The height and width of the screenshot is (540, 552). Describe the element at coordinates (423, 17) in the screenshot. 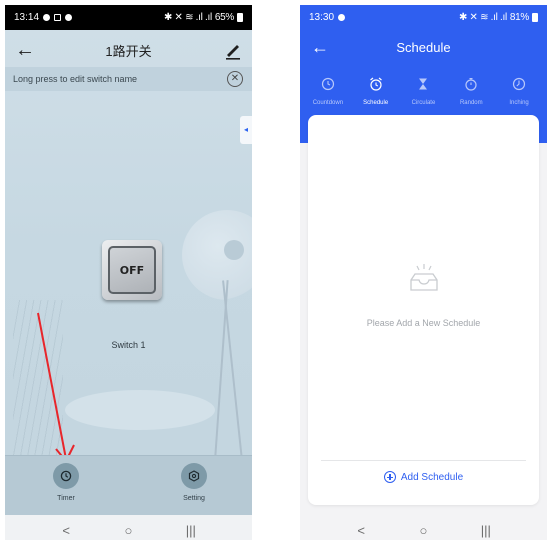

I see `status-bar: 13:30 ✱ ✕ ≋ .ıl .ıl 81%` at that location.